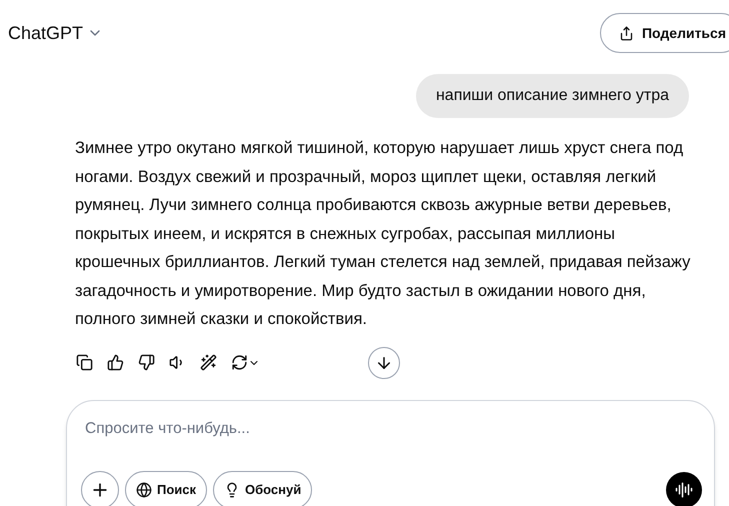 The width and height of the screenshot is (729, 506). What do you see at coordinates (239, 362) in the screenshot?
I see `refresh-icon` at bounding box center [239, 362].